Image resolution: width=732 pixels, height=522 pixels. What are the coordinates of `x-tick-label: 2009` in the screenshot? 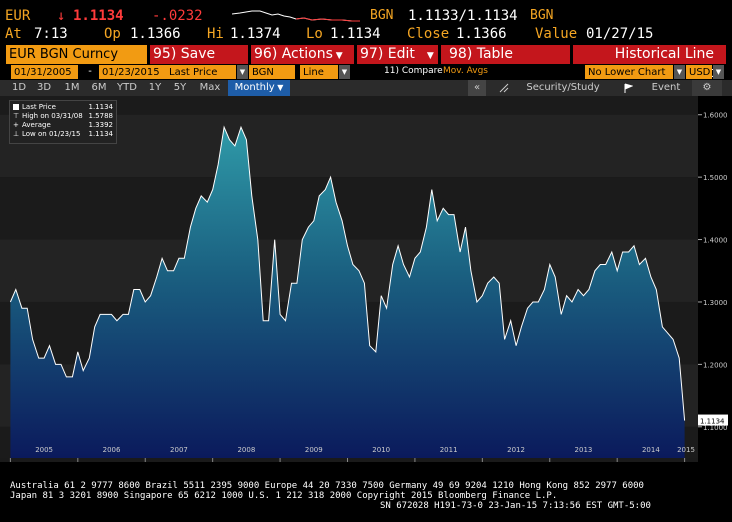 It's located at (314, 450).